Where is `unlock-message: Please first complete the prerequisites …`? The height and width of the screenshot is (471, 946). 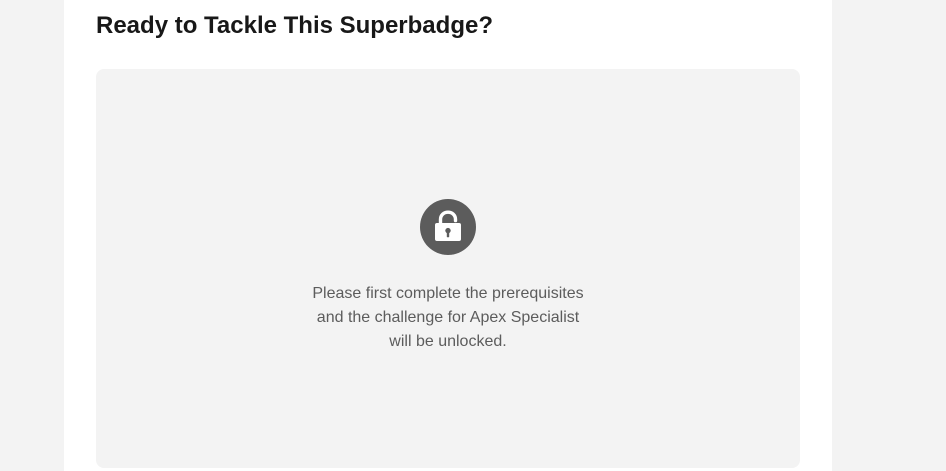 unlock-message: Please first complete the prerequisites … is located at coordinates (448, 318).